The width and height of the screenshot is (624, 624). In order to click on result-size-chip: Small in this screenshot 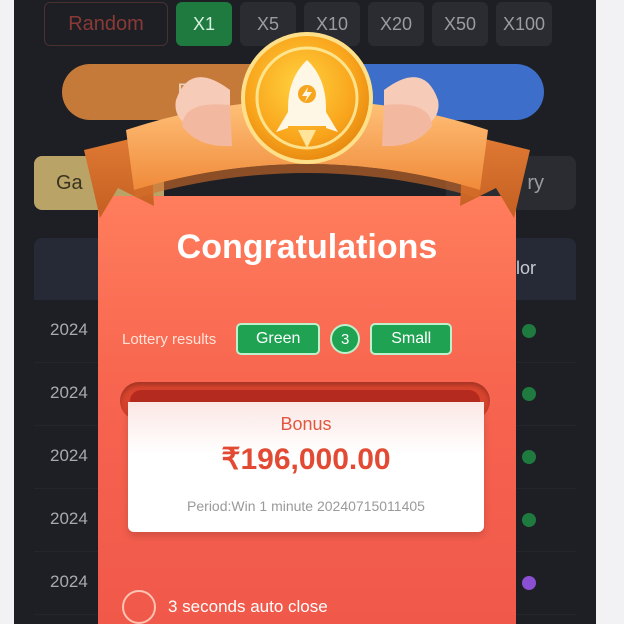, I will do `click(411, 339)`.